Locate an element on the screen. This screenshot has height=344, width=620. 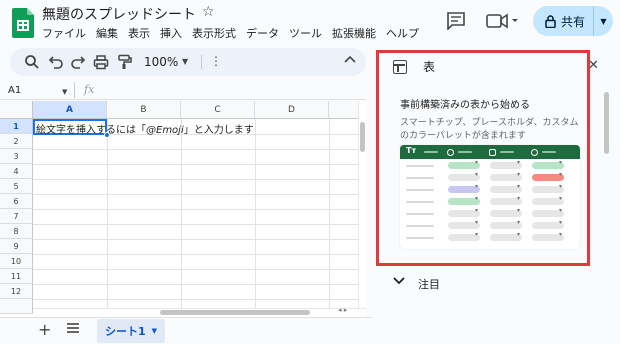
vertical-scroll-thumb is located at coordinates (362, 137).